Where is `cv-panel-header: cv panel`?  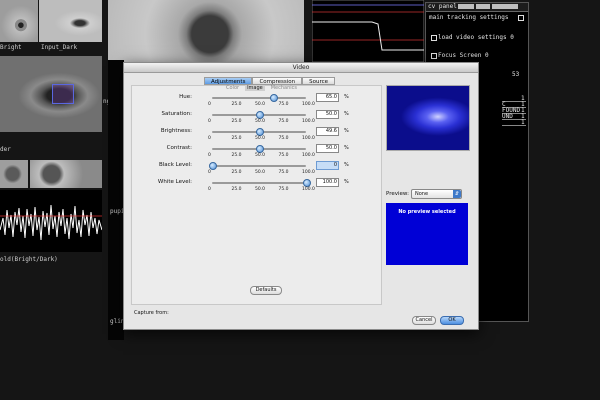
cv-panel-header: cv panel is located at coordinates (477, 7).